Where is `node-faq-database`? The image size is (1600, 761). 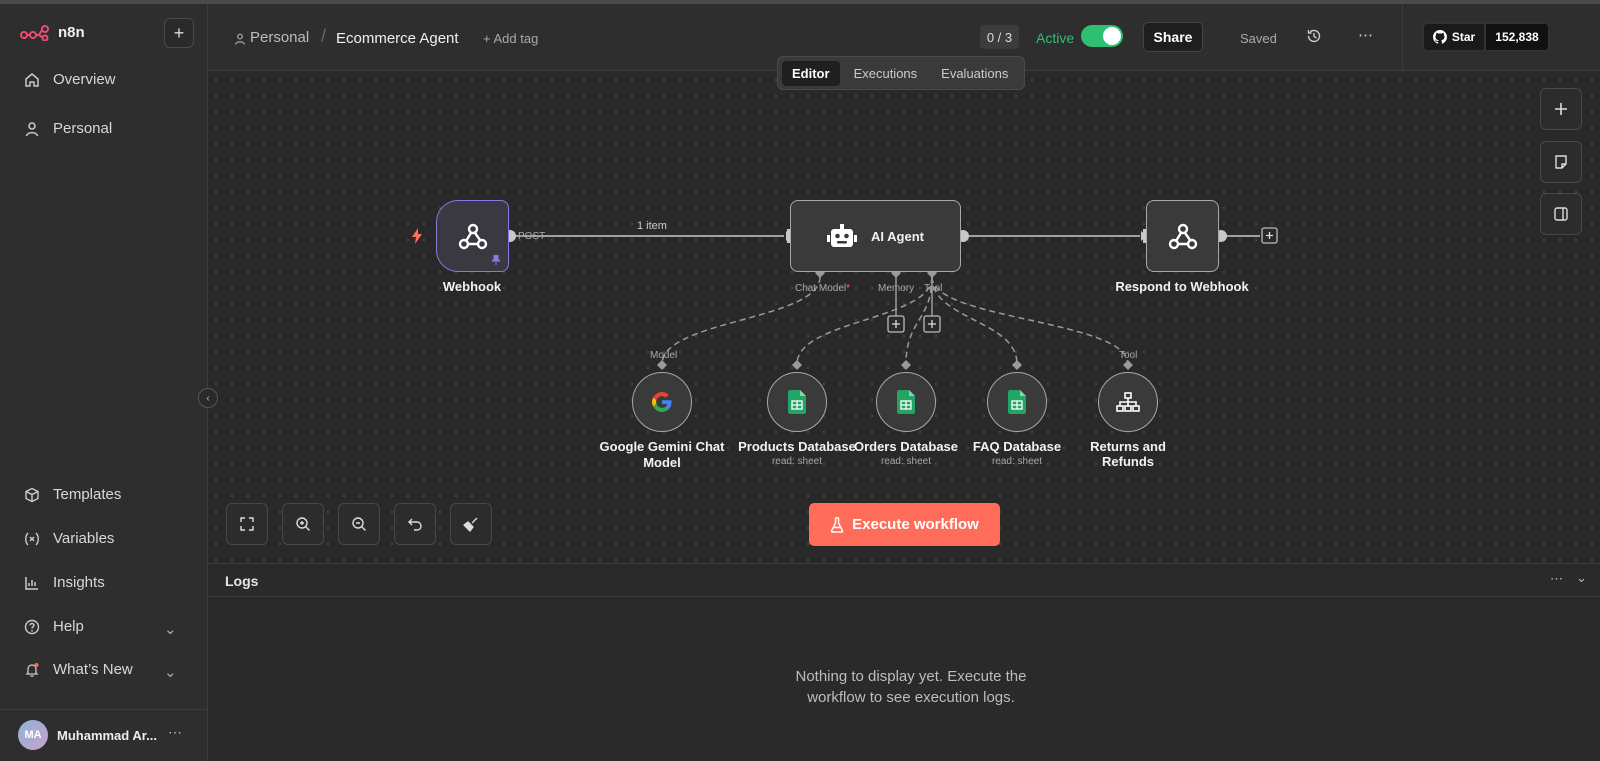
node-faq-database is located at coordinates (1017, 402).